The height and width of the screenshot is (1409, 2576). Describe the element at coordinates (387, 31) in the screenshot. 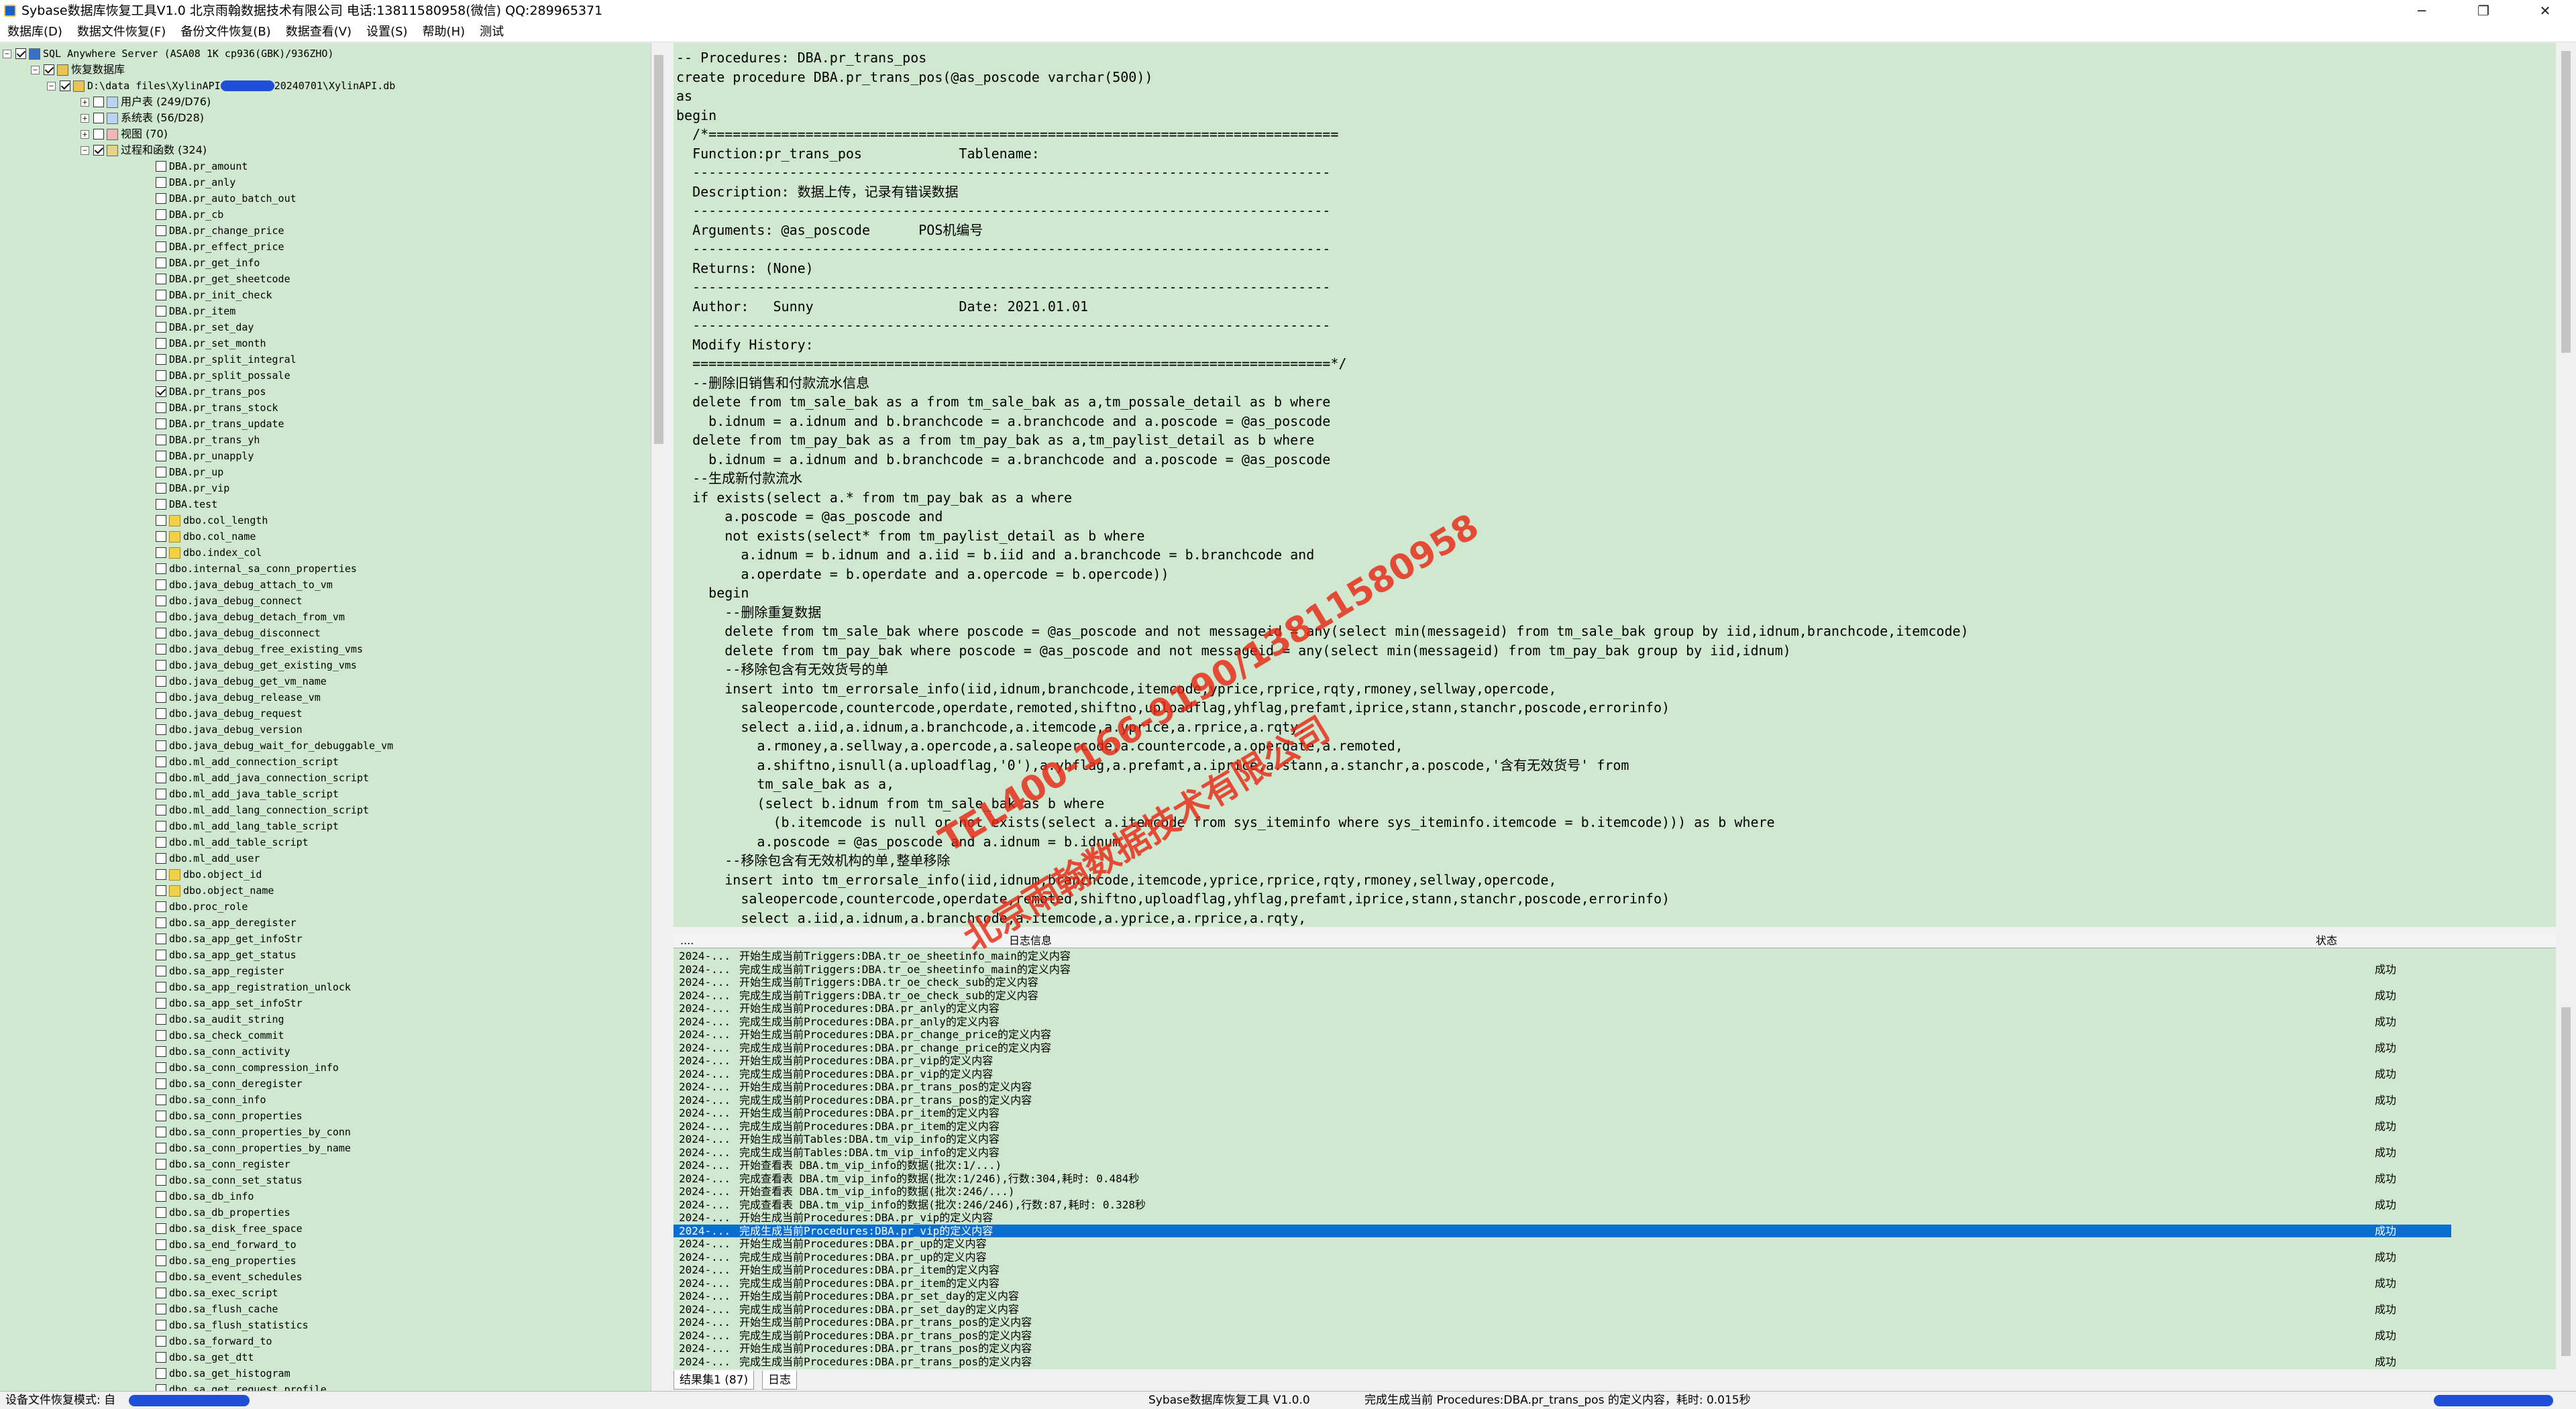

I see `menu-settings: 设置(S)` at that location.